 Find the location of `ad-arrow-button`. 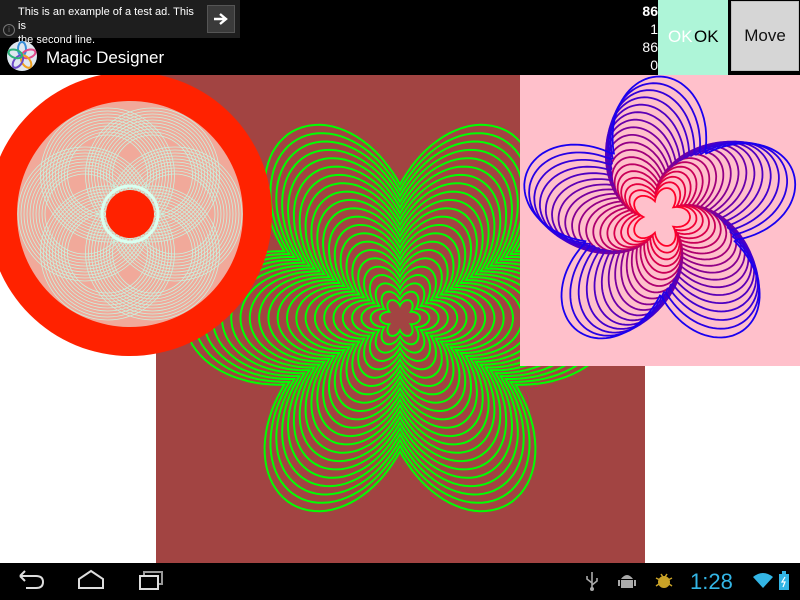

ad-arrow-button is located at coordinates (221, 19).